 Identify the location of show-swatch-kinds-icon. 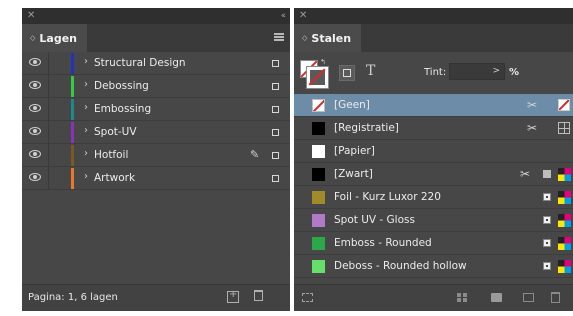
(307, 297).